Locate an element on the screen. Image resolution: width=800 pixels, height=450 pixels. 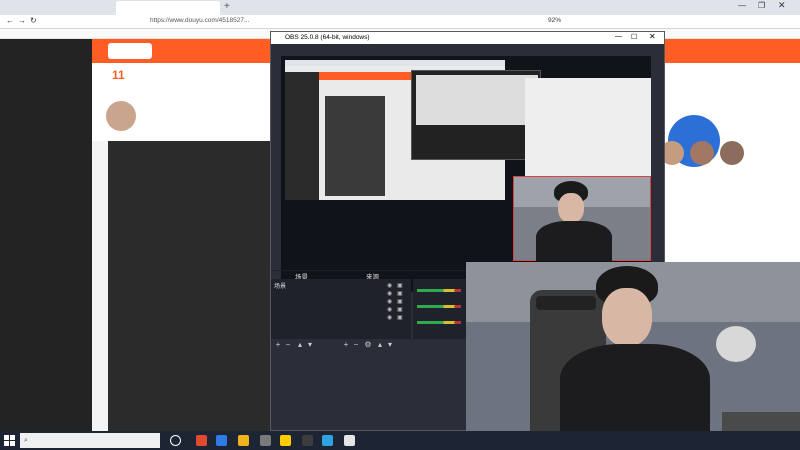
room-header: 11 is located at coordinates (181, 102).